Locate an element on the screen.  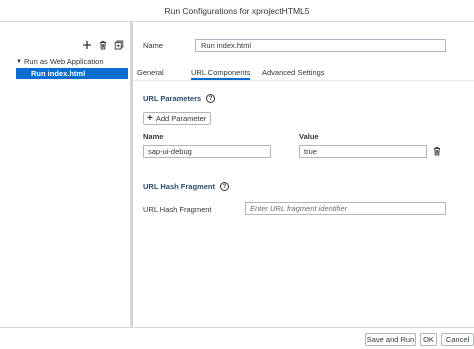
tab-general: General is located at coordinates (150, 74).